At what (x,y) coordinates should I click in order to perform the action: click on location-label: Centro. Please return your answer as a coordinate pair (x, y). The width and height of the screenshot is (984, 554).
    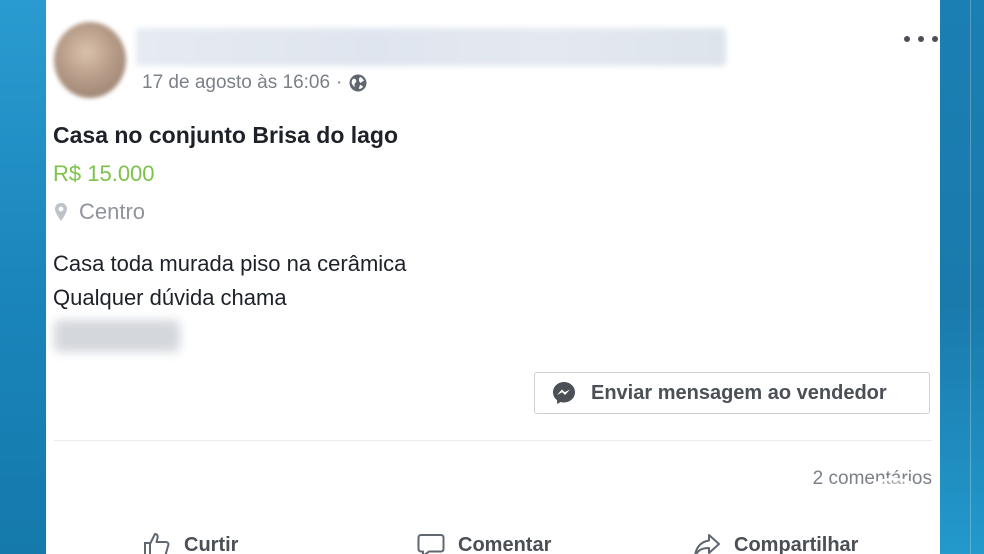
    Looking at the image, I should click on (112, 211).